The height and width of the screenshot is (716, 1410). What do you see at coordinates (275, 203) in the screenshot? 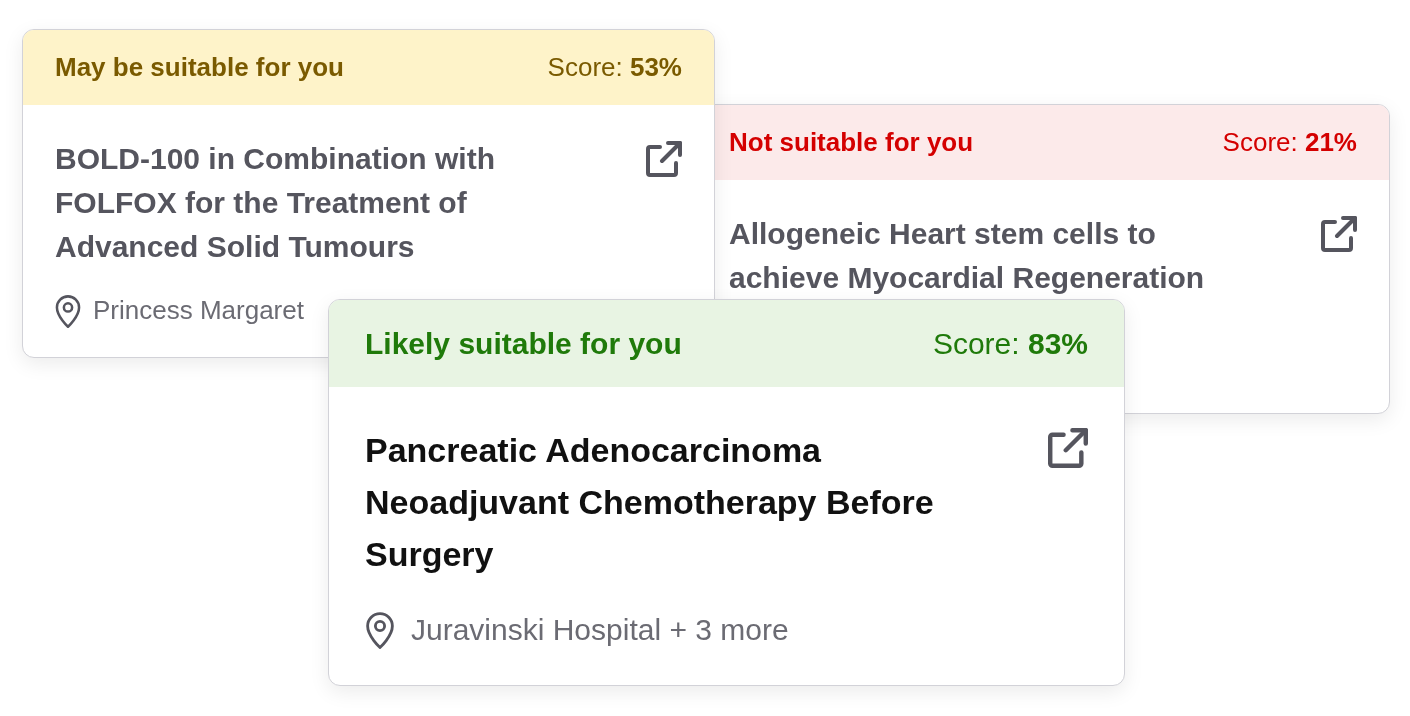
I see `trial-title: BOLD-100 in Combination with FOLFOX for the Treatment of Advanced Solid Tumours` at bounding box center [275, 203].